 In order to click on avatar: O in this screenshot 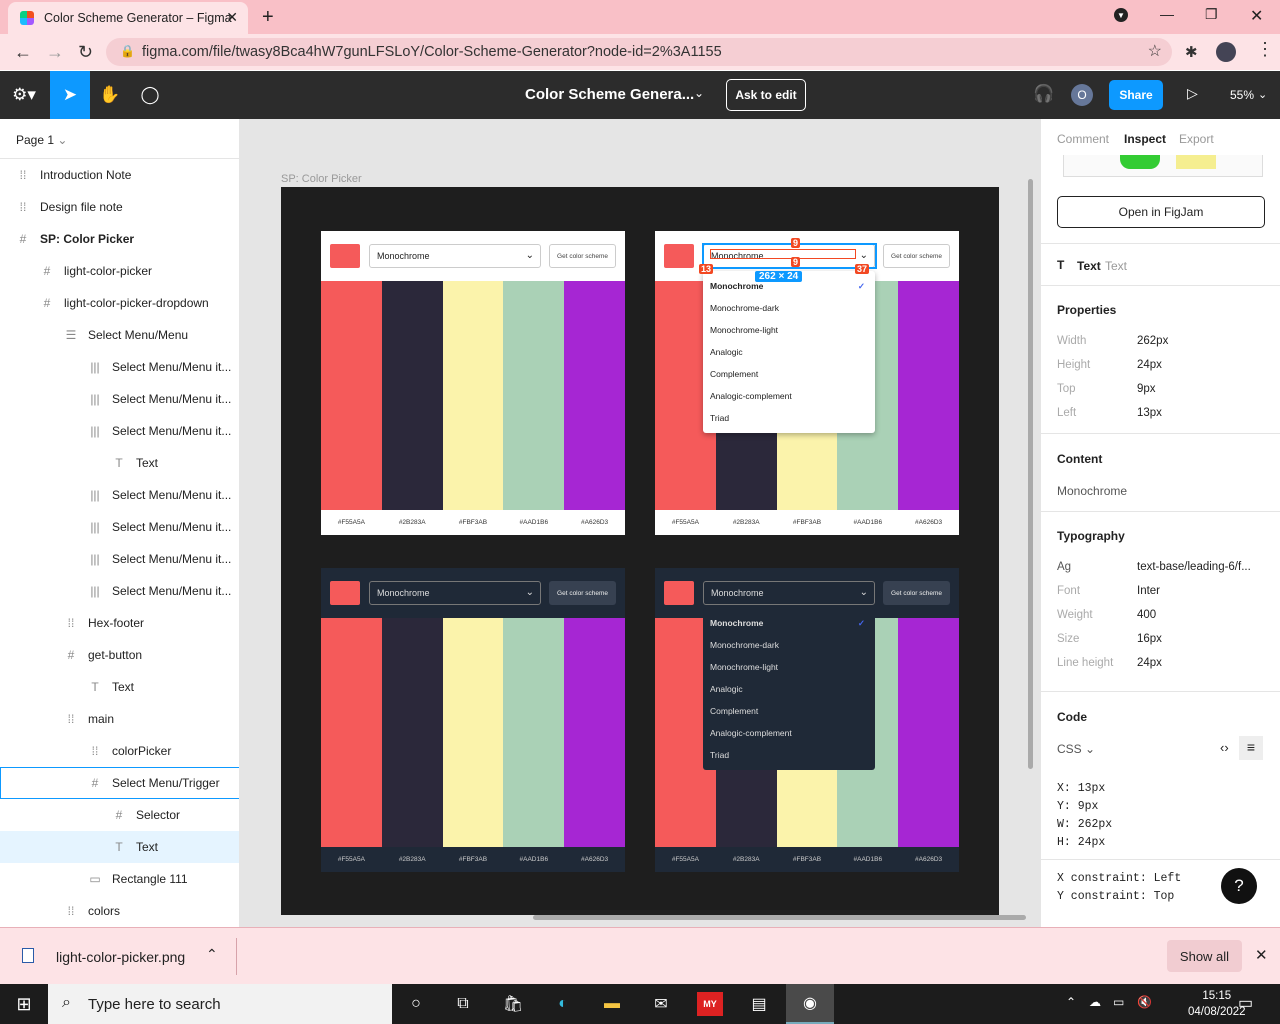, I will do `click(1082, 95)`.